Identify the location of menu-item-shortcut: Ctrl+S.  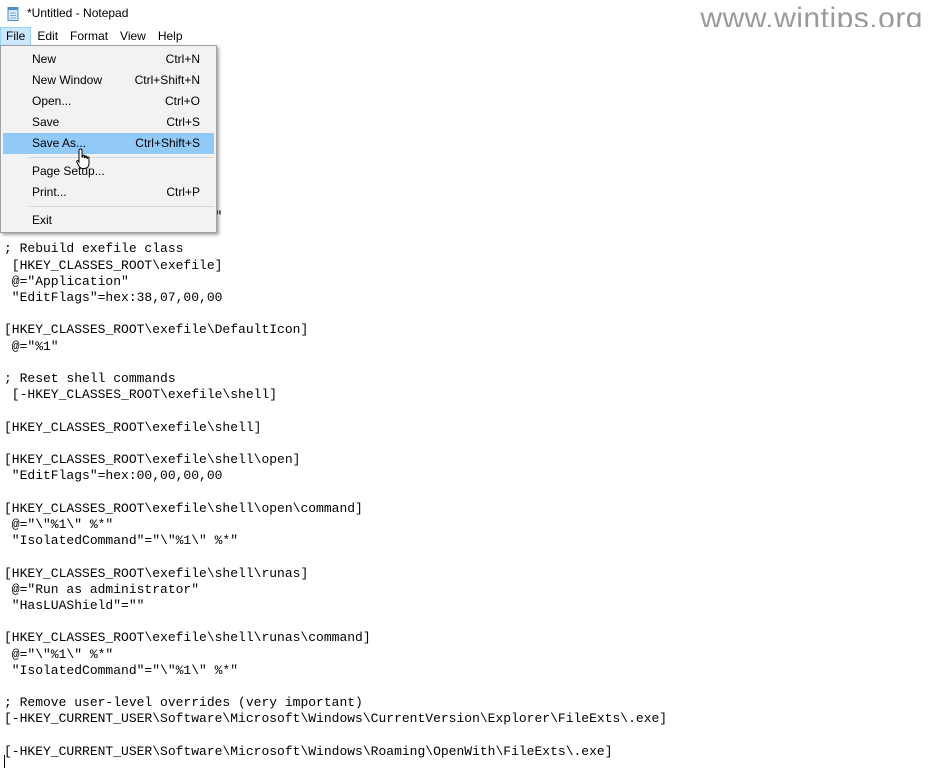
(183, 122).